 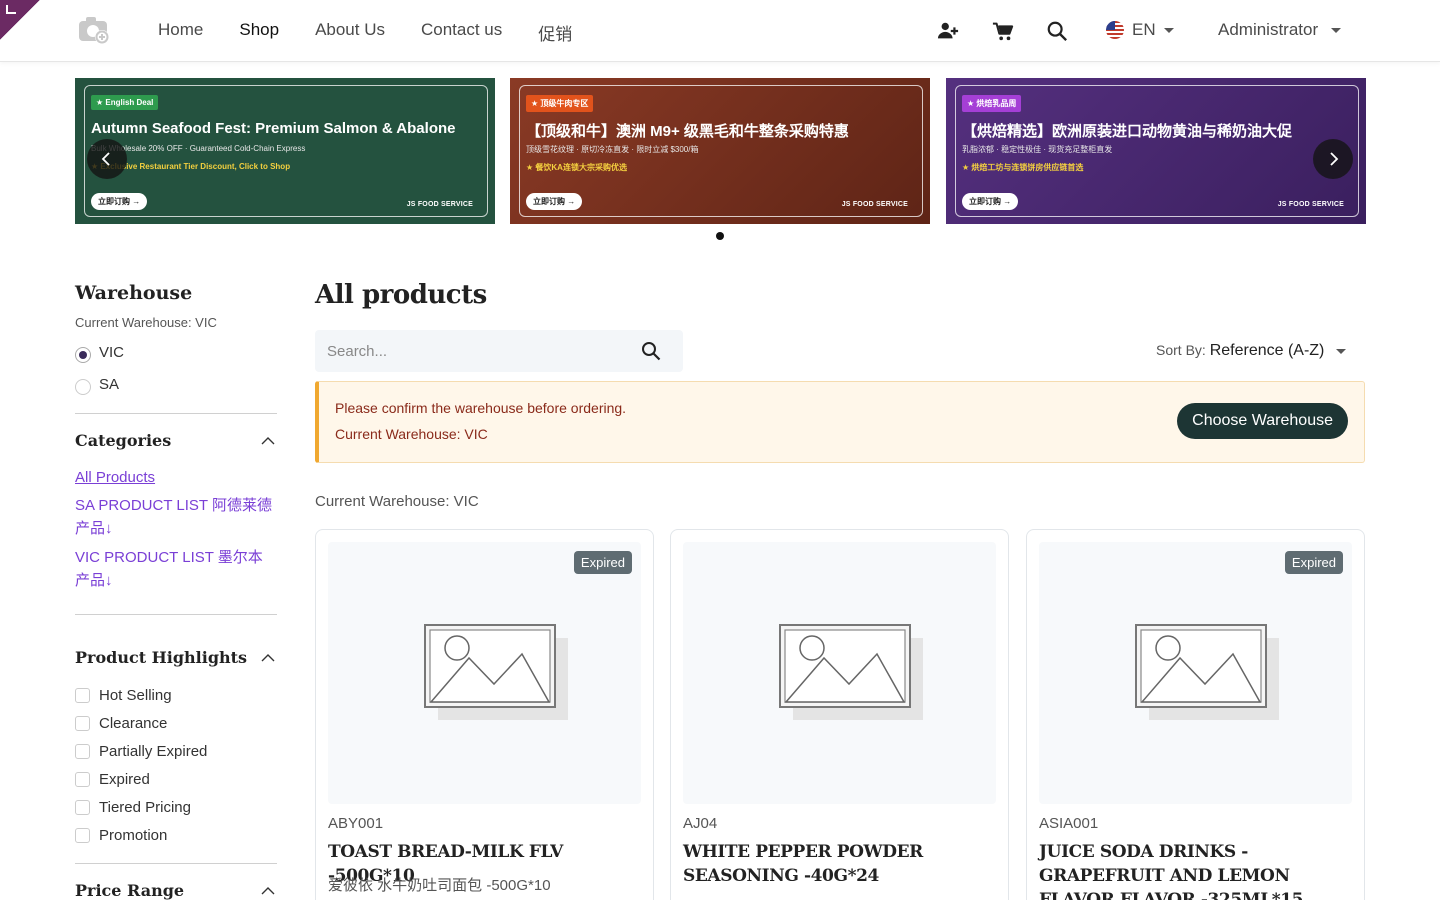 What do you see at coordinates (401, 295) in the screenshot?
I see `page-title: All products` at bounding box center [401, 295].